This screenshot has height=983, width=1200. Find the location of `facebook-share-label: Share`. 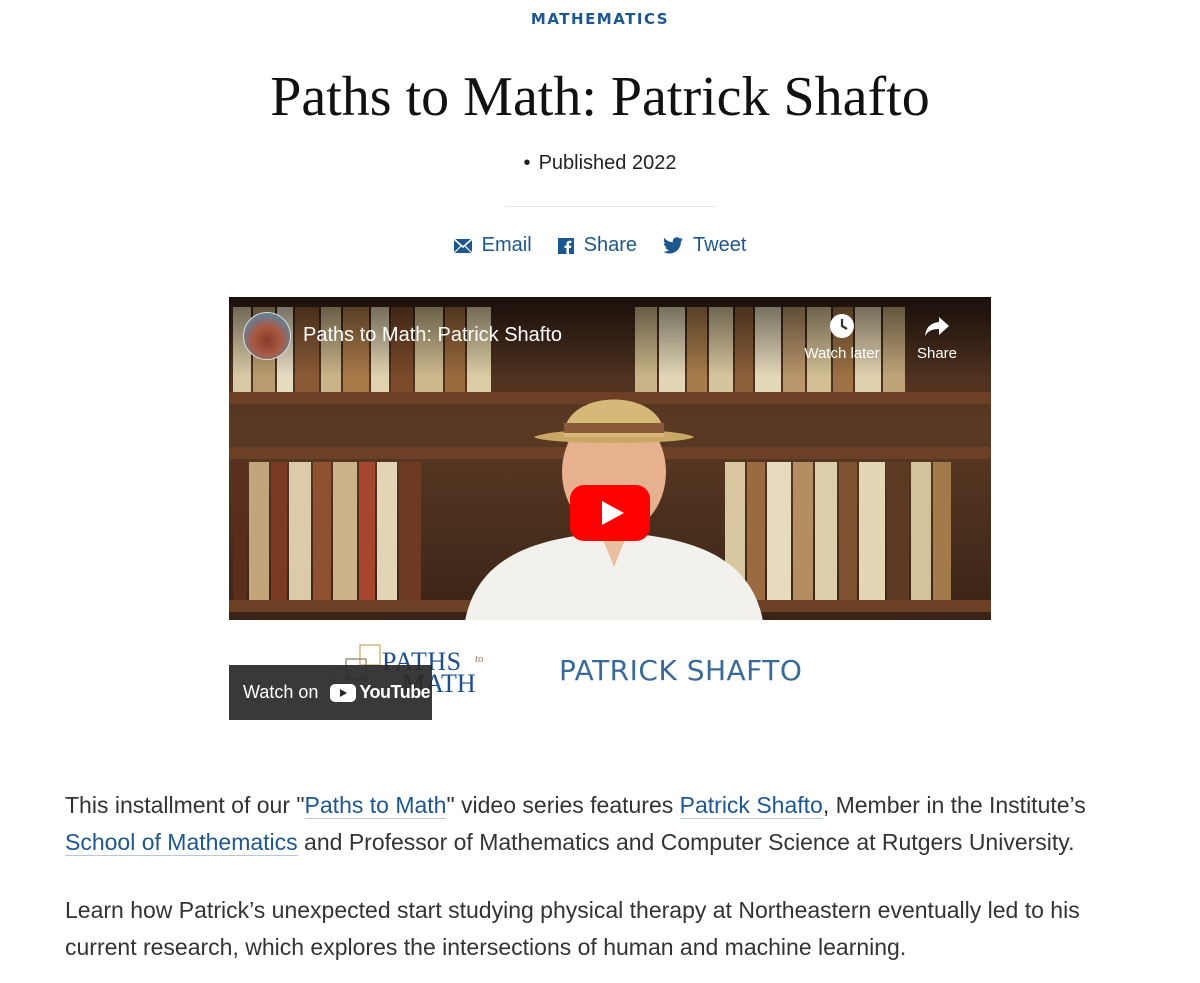

facebook-share-label: Share is located at coordinates (610, 245).